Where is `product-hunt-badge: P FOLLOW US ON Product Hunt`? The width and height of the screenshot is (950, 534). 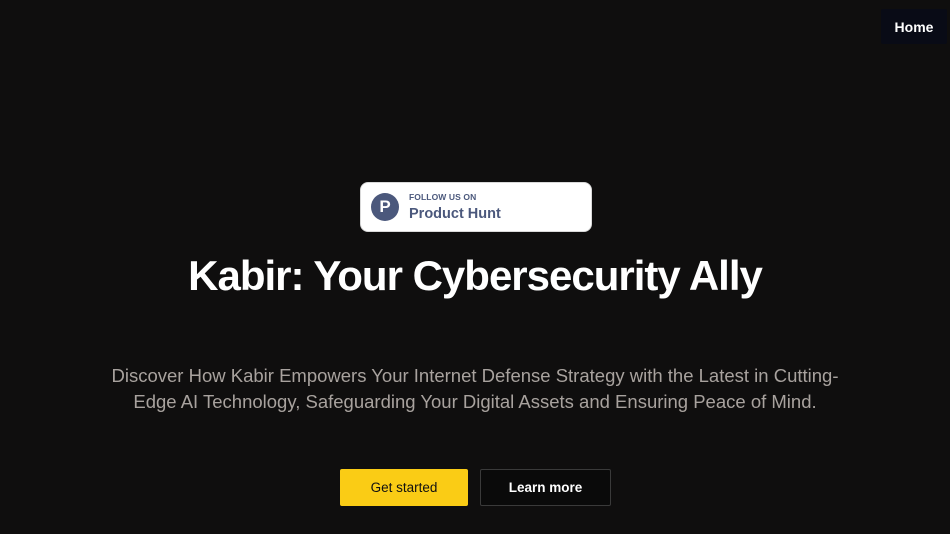 product-hunt-badge: P FOLLOW US ON Product Hunt is located at coordinates (476, 207).